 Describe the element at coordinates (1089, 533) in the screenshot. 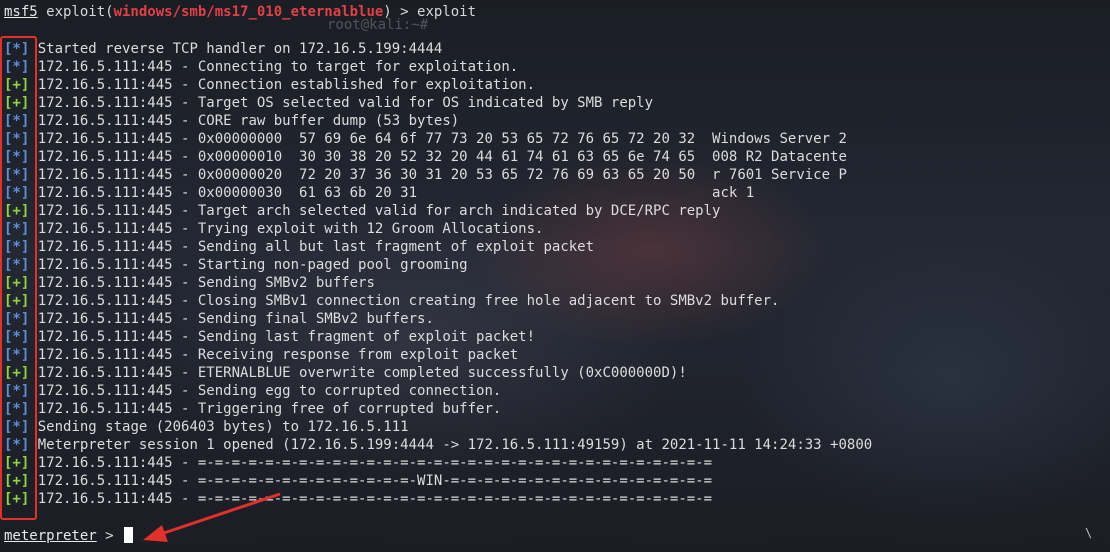

I see `corner-glyph: \` at that location.